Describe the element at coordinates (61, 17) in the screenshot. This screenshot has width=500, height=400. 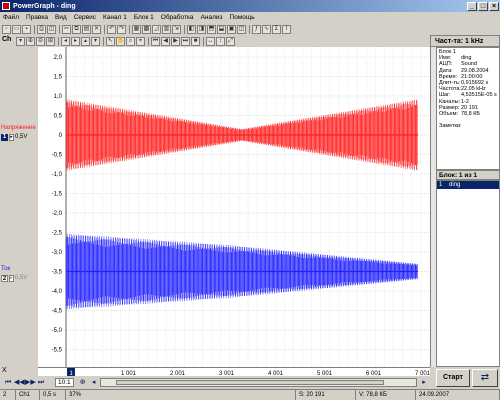
I see `menu-view: Вид` at that location.